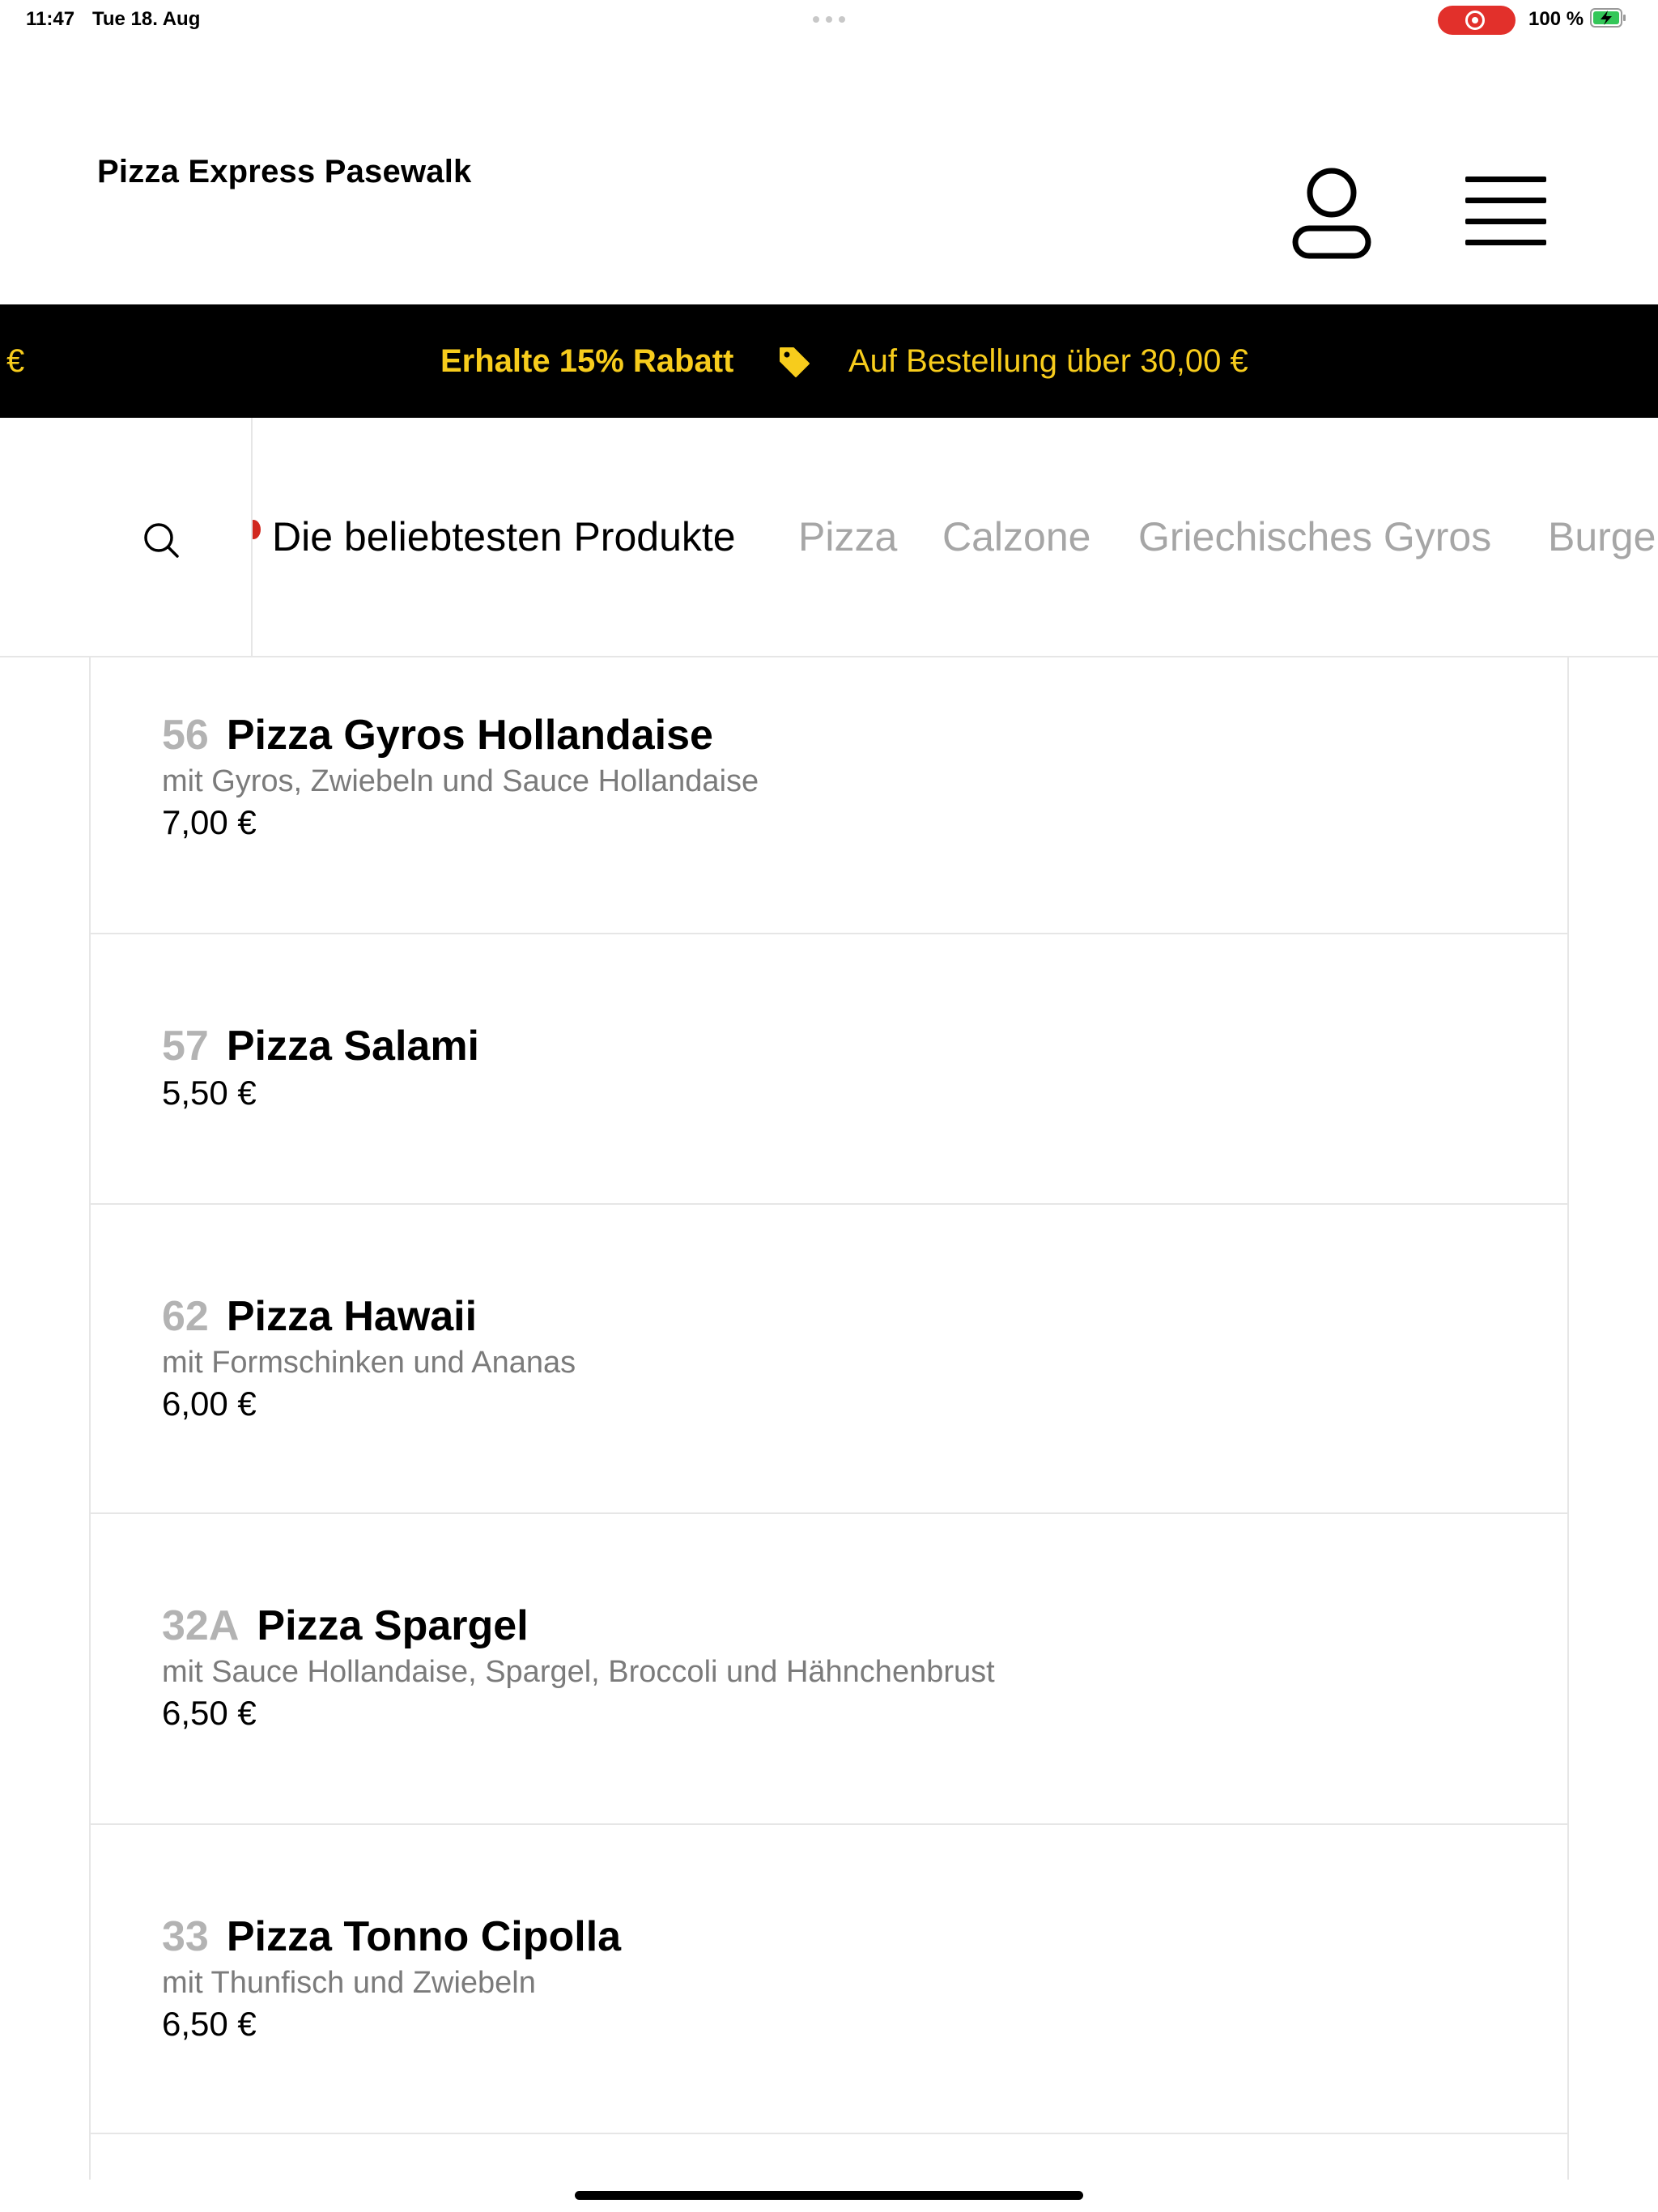 The image size is (1658, 2212). What do you see at coordinates (146, 19) in the screenshot?
I see `status-date: Tue 18. Aug` at bounding box center [146, 19].